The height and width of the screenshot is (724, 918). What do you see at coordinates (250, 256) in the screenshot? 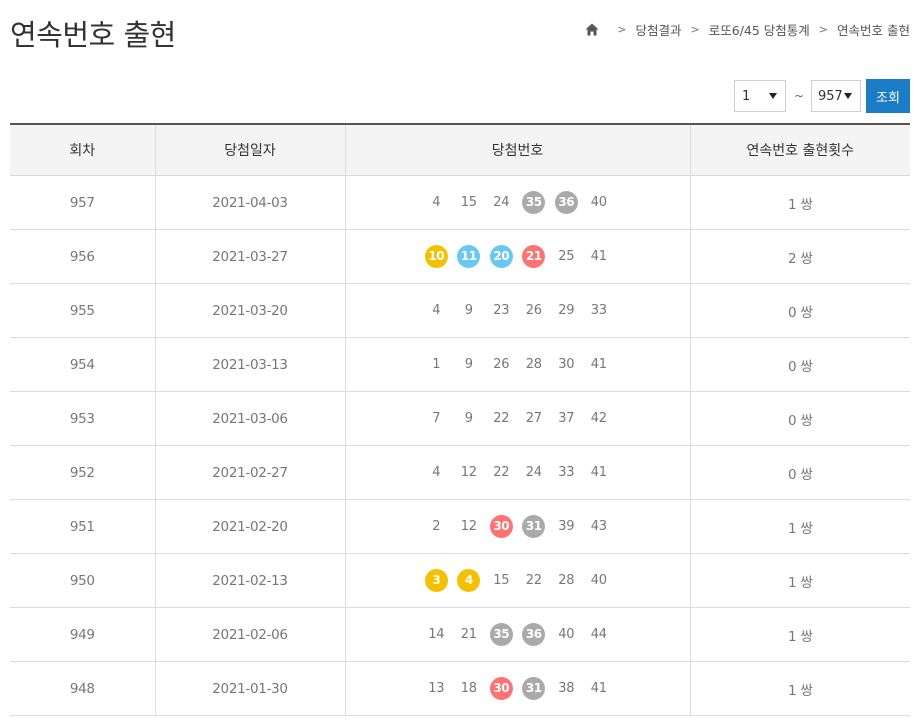
I see `date-cell: 2021-03-27` at bounding box center [250, 256].